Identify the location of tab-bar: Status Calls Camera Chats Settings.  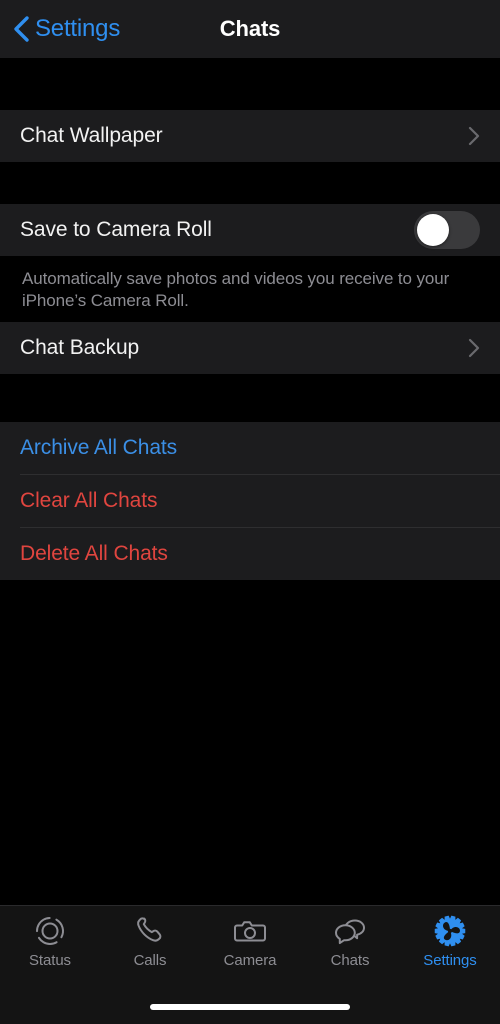
(250, 964).